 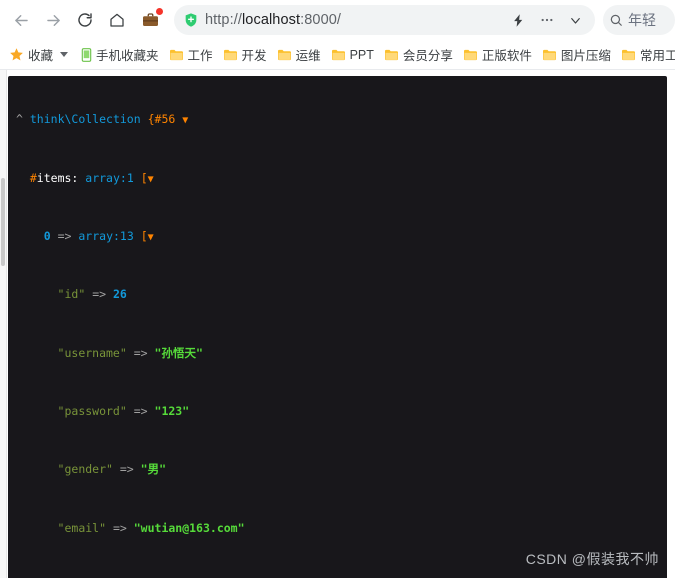 What do you see at coordinates (506, 56) in the screenshot?
I see `bookmark-label: 正版软件` at bounding box center [506, 56].